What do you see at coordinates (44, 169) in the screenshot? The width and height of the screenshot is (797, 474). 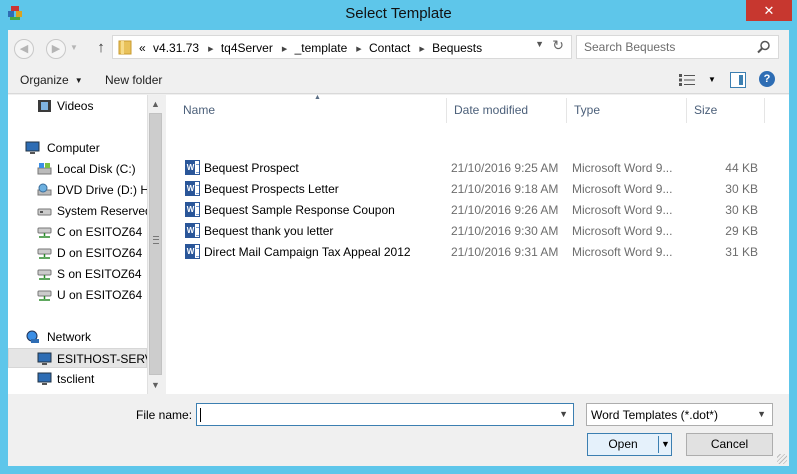 I see `hard-drive-icon` at bounding box center [44, 169].